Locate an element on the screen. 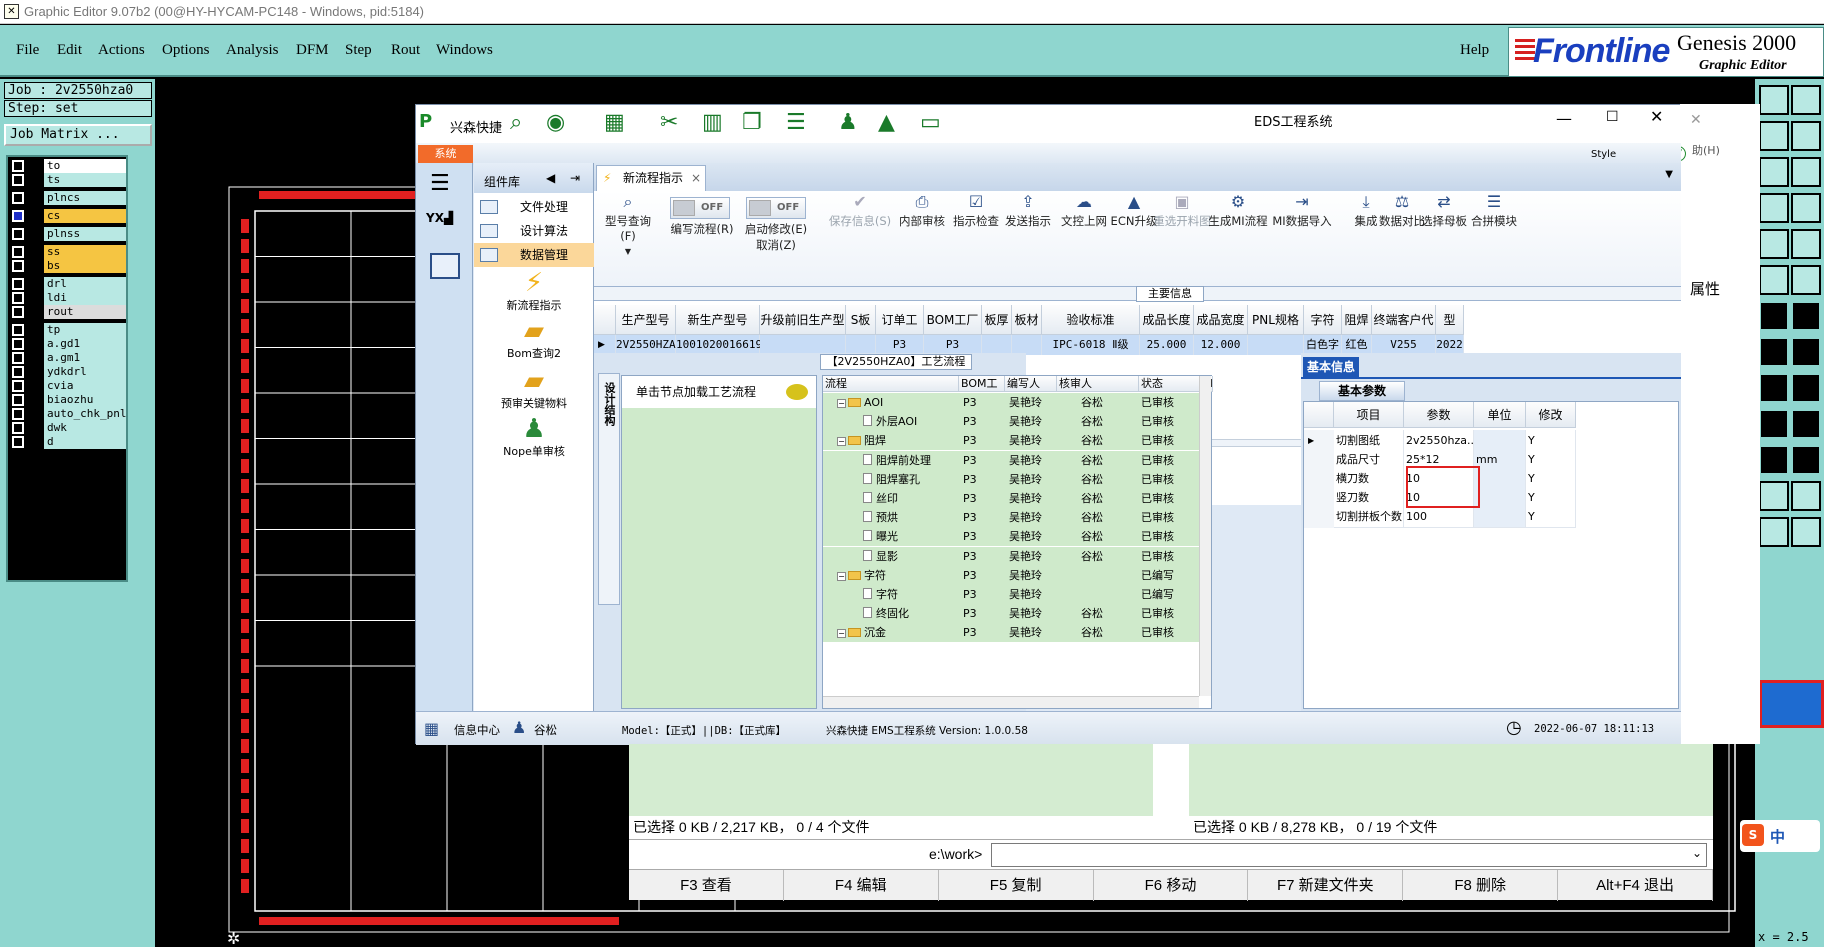 The image size is (1824, 947). menu-windows: Windows is located at coordinates (464, 50).